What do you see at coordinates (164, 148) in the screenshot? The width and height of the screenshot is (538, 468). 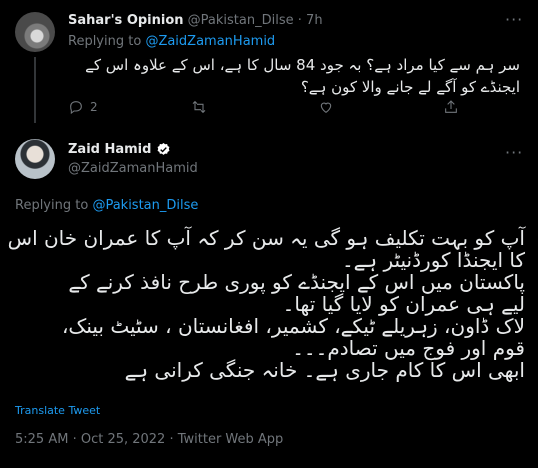 I see `verified-icon` at bounding box center [164, 148].